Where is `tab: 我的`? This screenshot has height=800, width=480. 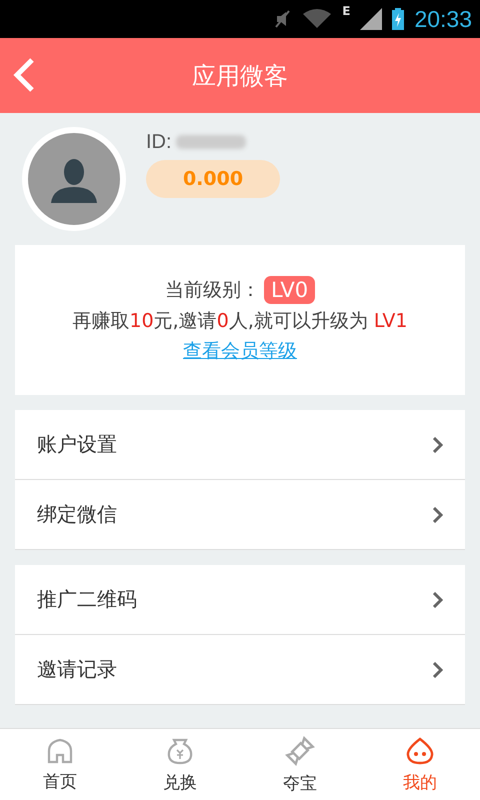 tab: 我的 is located at coordinates (420, 764).